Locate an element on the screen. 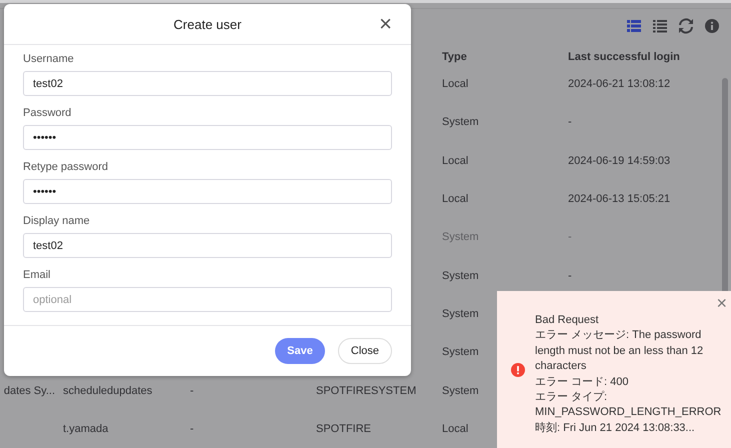 This screenshot has height=448, width=731. field-label: Password is located at coordinates (47, 113).